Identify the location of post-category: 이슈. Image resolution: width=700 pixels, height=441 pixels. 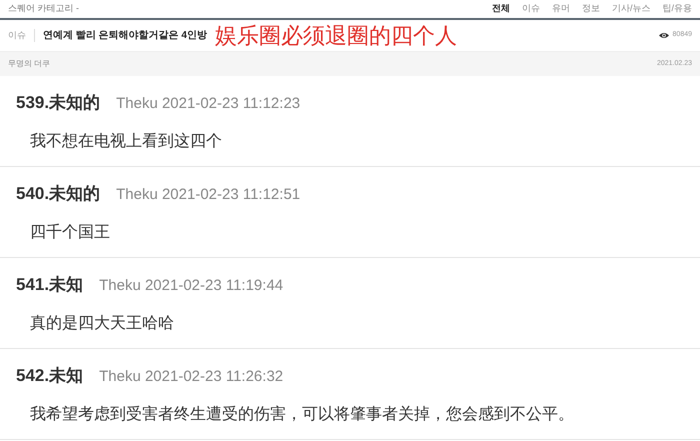
(21, 35).